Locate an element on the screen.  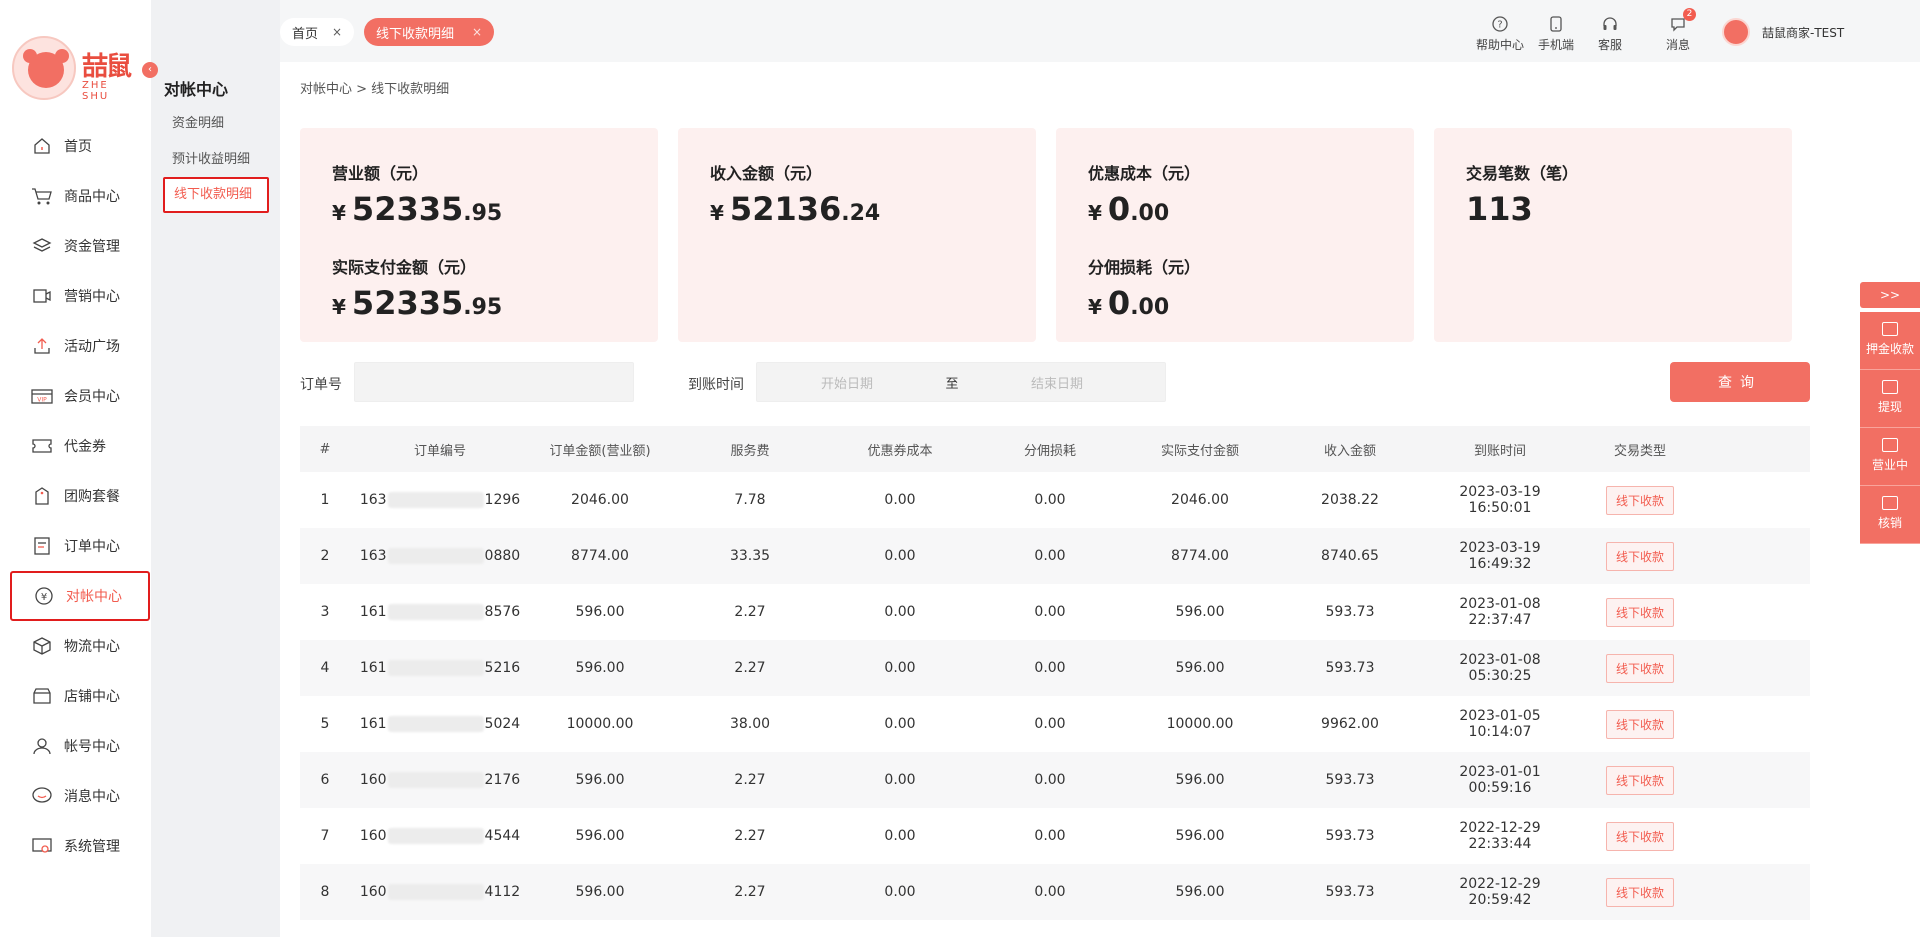
vip-icon: VIP is located at coordinates (42, 396).